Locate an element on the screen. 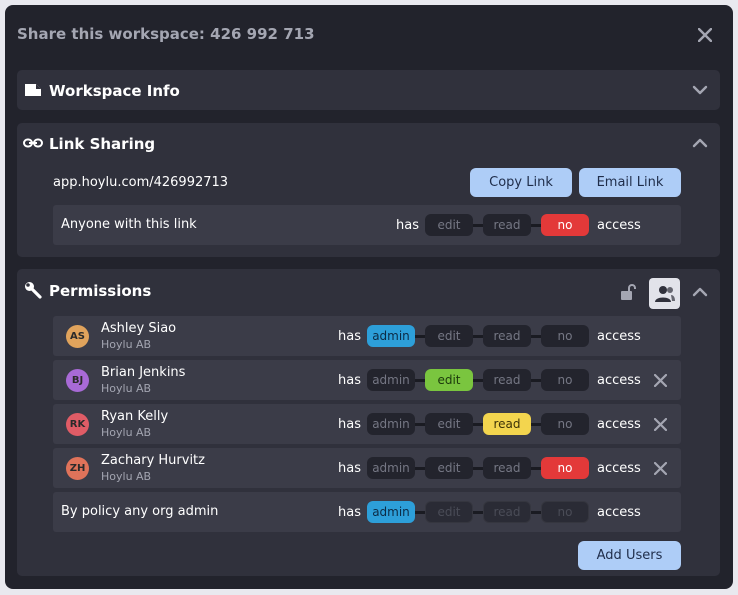 The width and height of the screenshot is (738, 595). user-name: Ashley Siao is located at coordinates (139, 328).